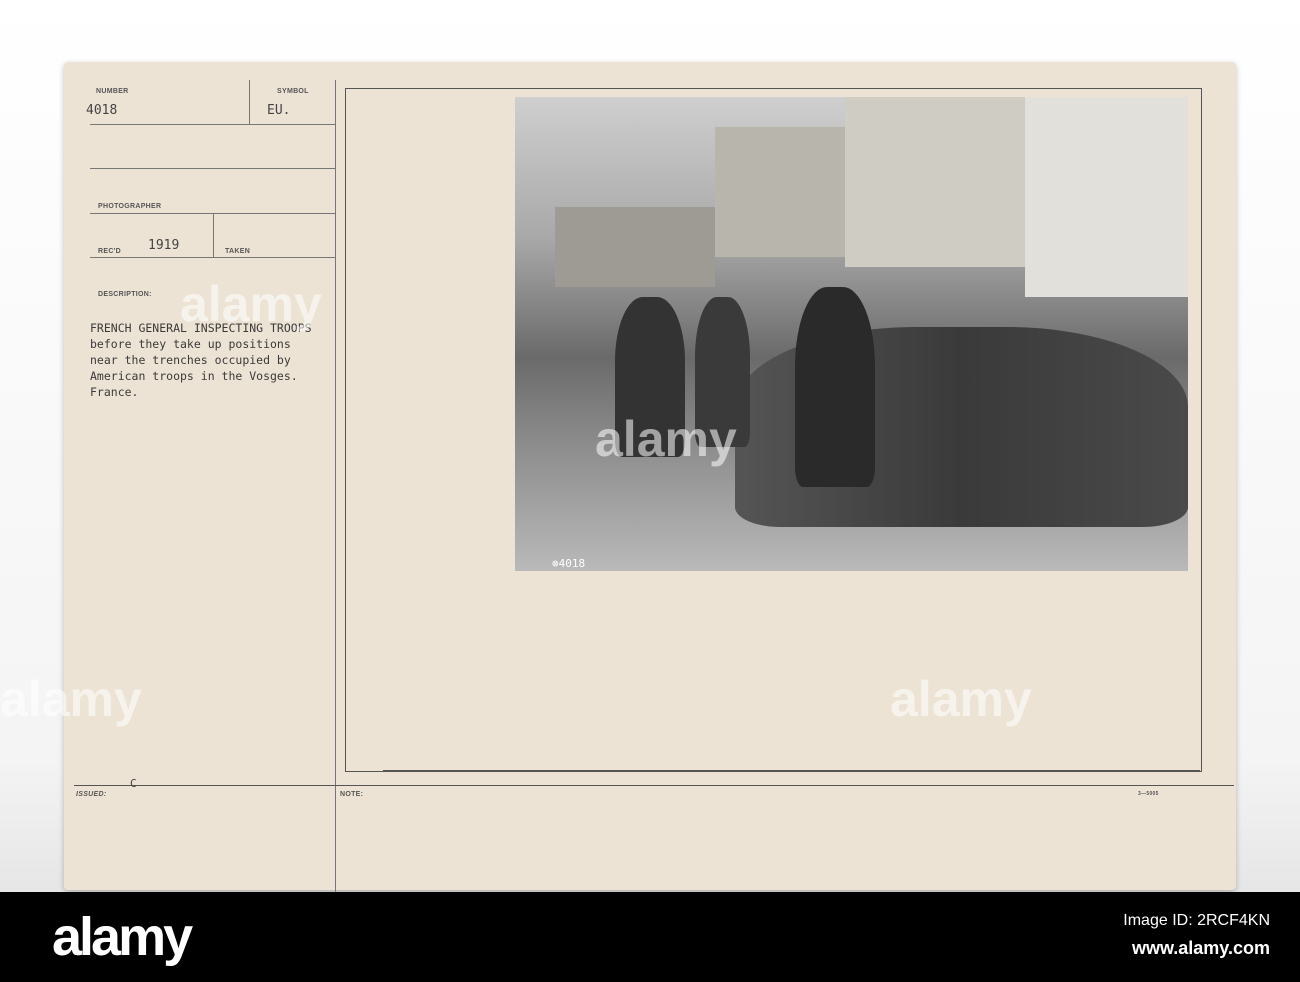 Image resolution: width=1300 pixels, height=982 pixels. I want to click on photographer-label: PHOTOGRAPHER, so click(130, 206).